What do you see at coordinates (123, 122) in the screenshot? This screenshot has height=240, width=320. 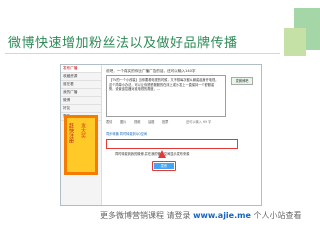 I see `image-tool: 图片` at bounding box center [123, 122].